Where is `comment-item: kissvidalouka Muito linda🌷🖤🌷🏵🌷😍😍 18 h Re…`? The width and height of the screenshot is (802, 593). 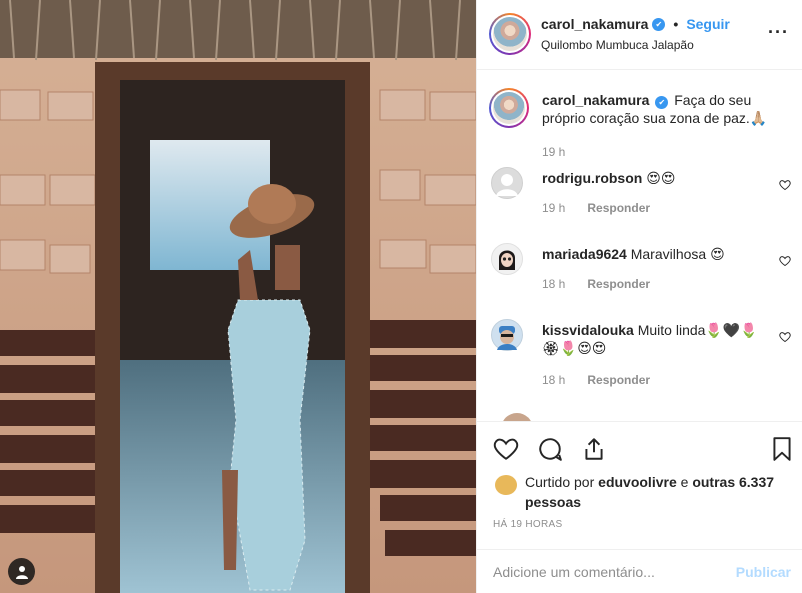 comment-item: kissvidalouka Muito linda🌷🖤🌷🏵🌷😍😍 18 h Re… is located at coordinates (641, 359).